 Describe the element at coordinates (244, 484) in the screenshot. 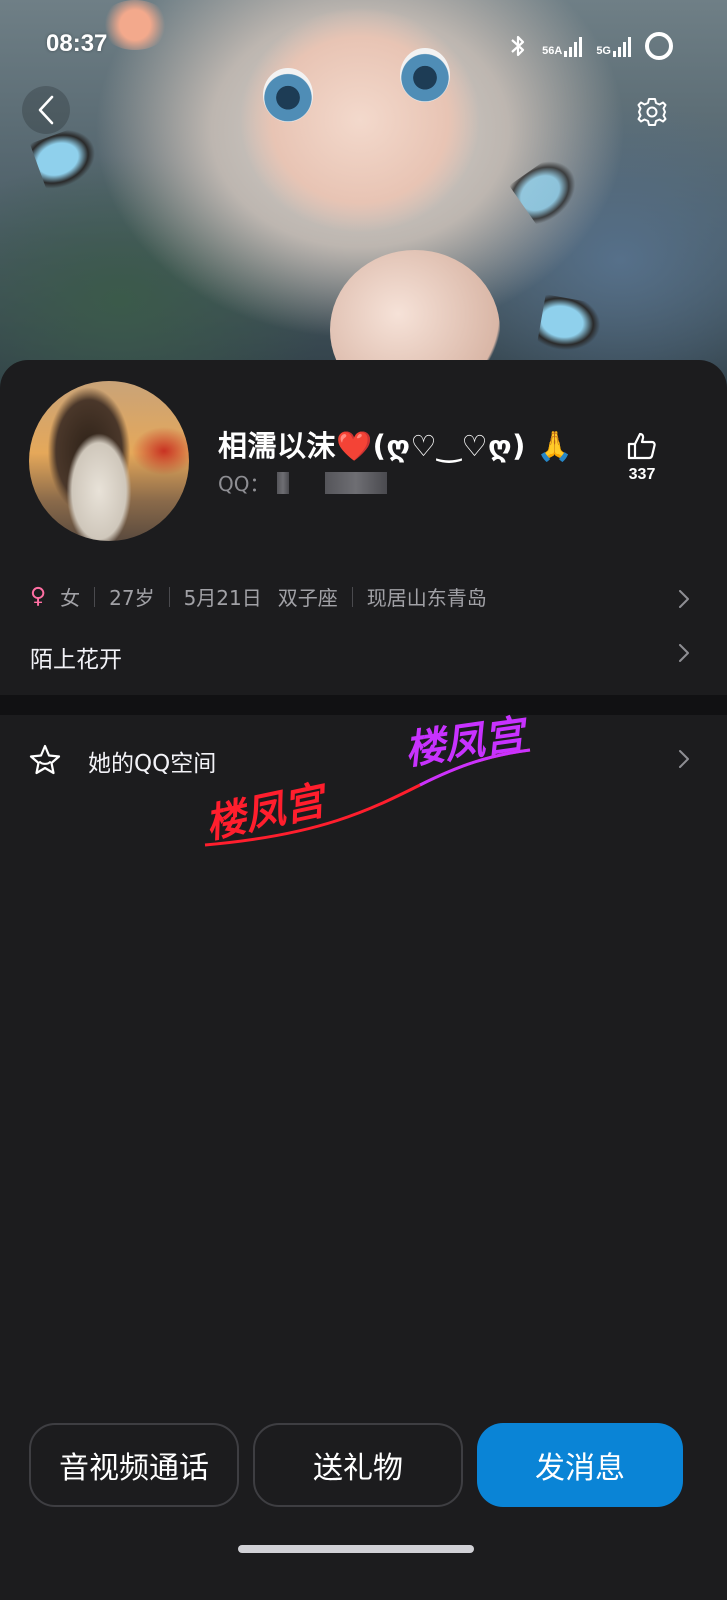

I see `qq-label: QQ：` at that location.